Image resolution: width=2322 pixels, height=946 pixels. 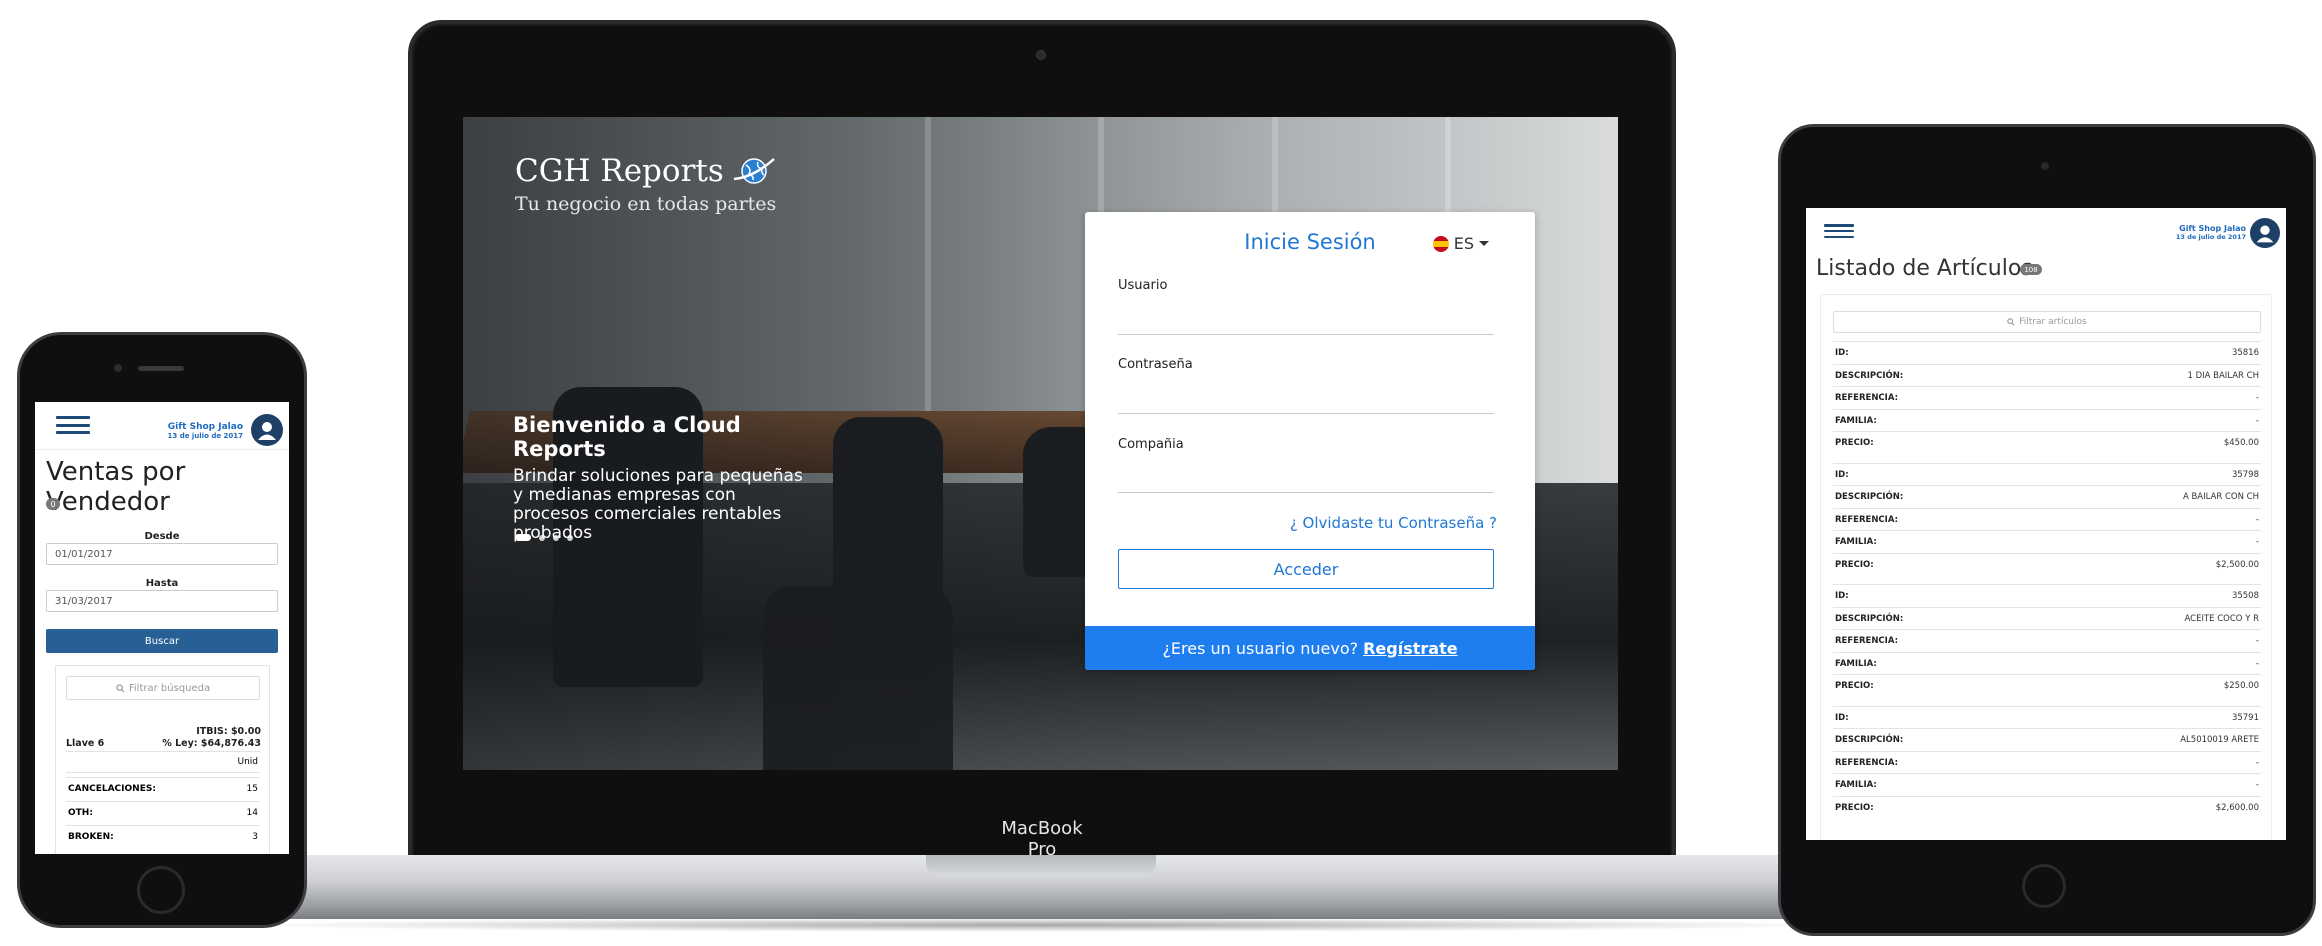 I want to click on page-title: Ventas por Vendedor, so click(x=116, y=487).